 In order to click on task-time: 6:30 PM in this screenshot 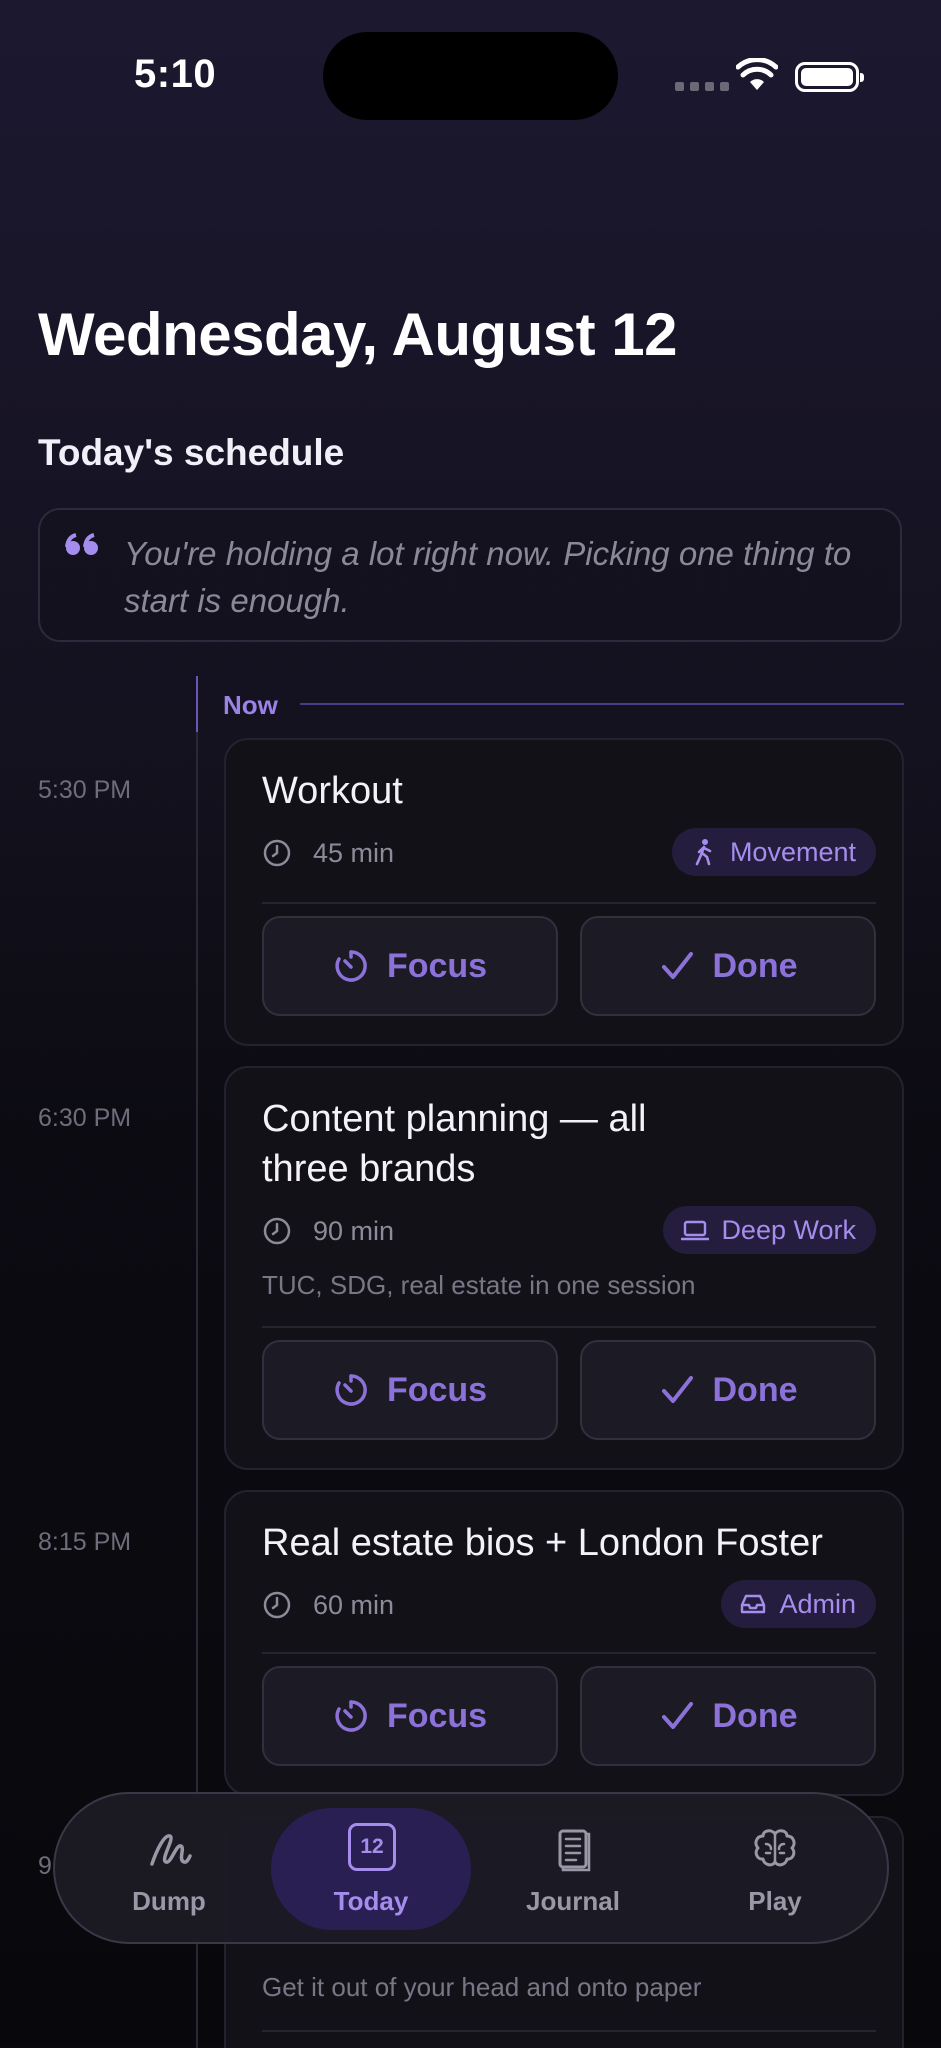, I will do `click(85, 1118)`.